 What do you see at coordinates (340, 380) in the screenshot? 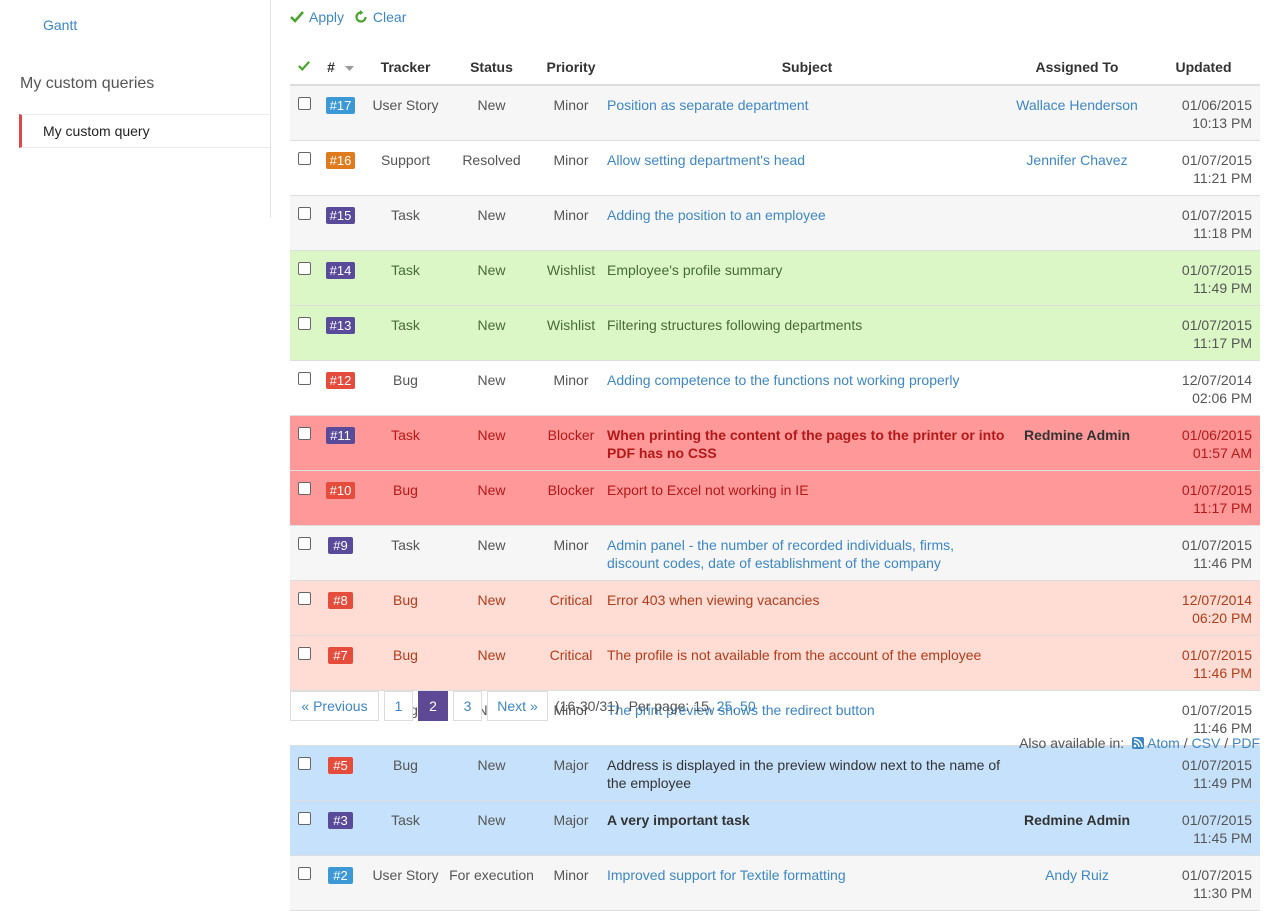
I see `issue-id-badge: #12` at bounding box center [340, 380].